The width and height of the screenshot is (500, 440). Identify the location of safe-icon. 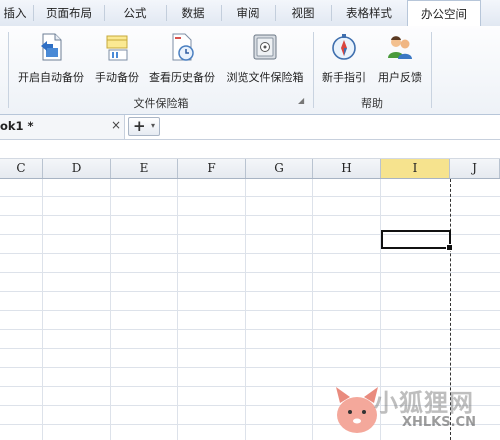
(265, 47).